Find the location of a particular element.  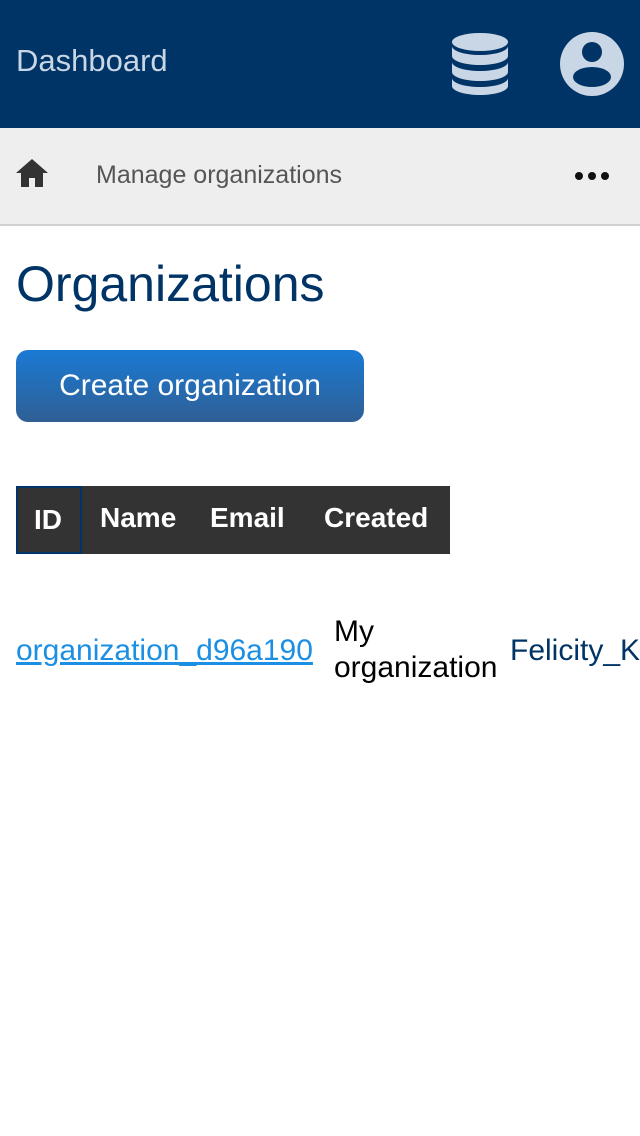

more-horizontal-icon is located at coordinates (592, 176).